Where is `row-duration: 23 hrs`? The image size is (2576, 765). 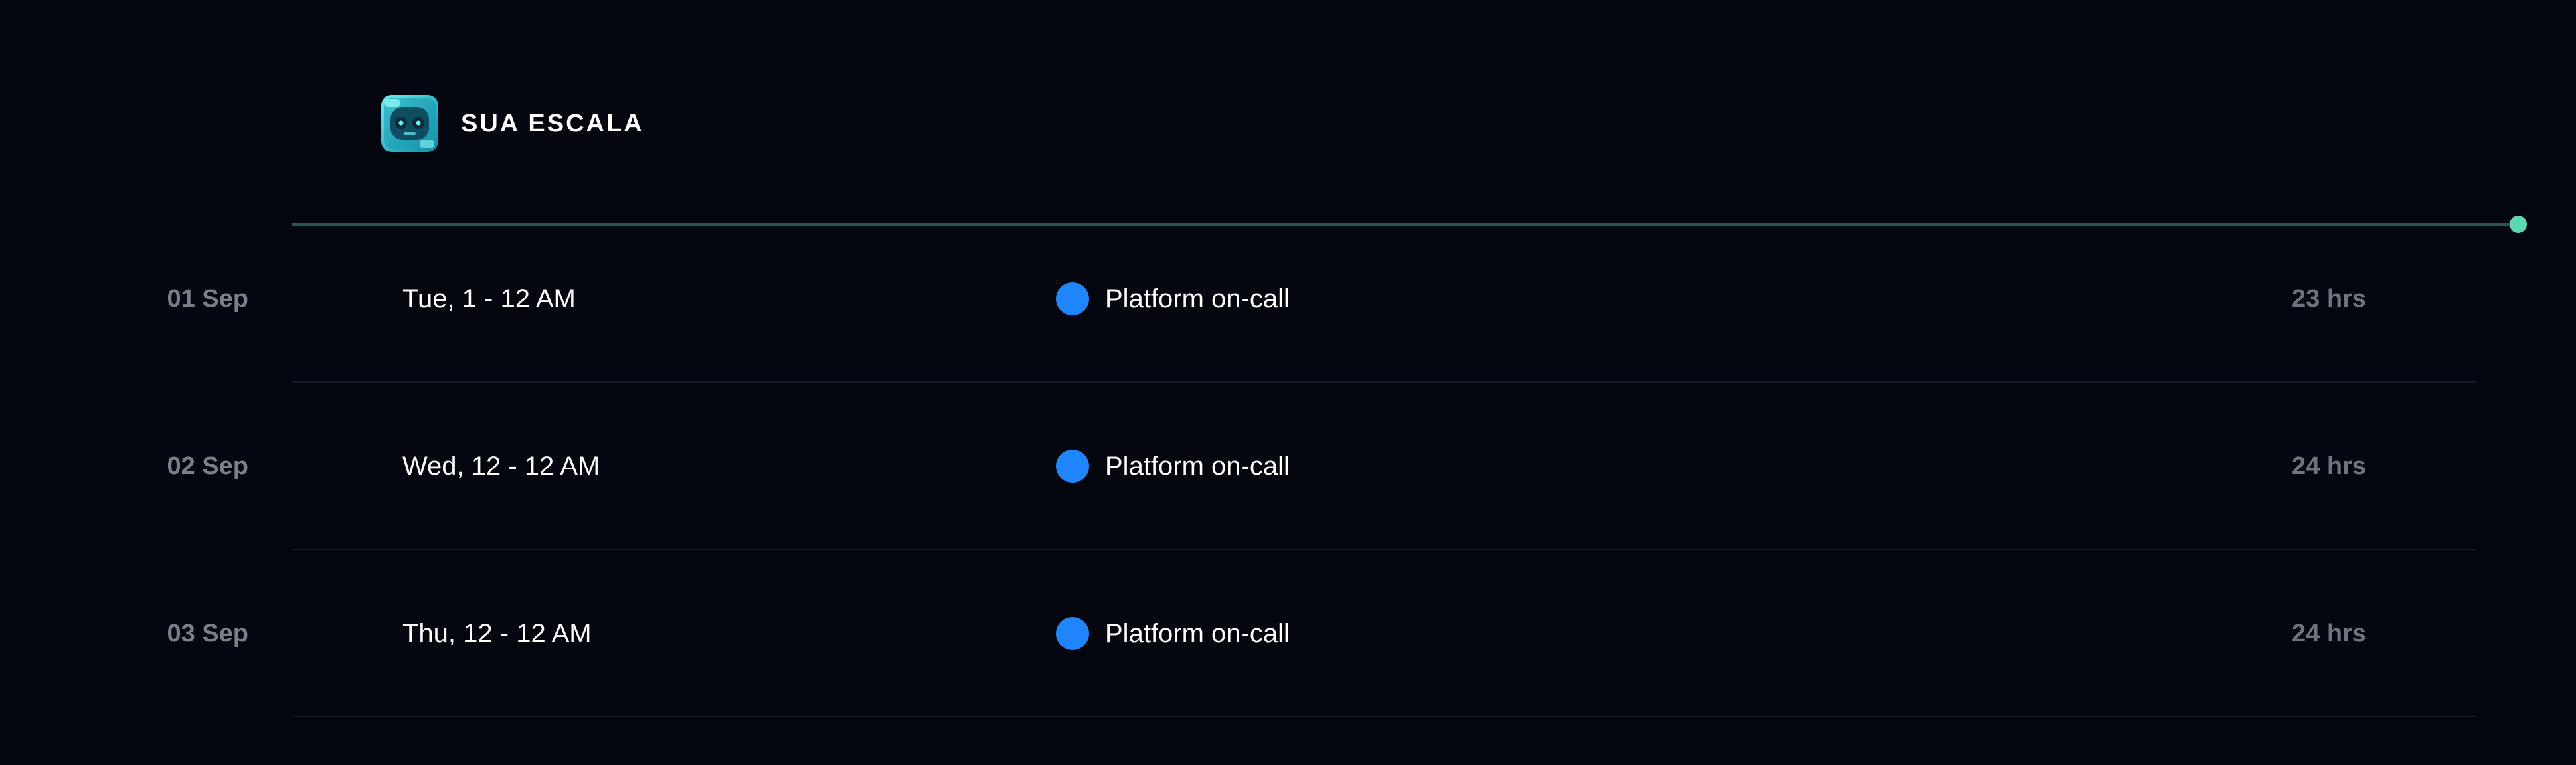
row-duration: 23 hrs is located at coordinates (2329, 298).